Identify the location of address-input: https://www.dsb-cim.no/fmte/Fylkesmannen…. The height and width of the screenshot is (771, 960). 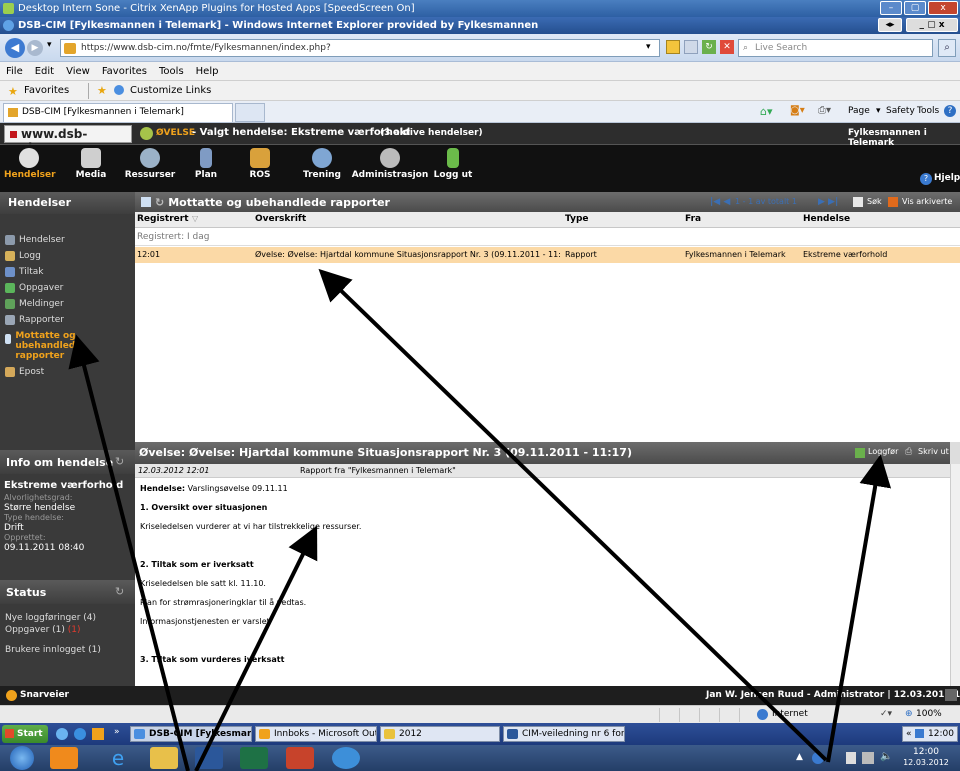
(360, 48).